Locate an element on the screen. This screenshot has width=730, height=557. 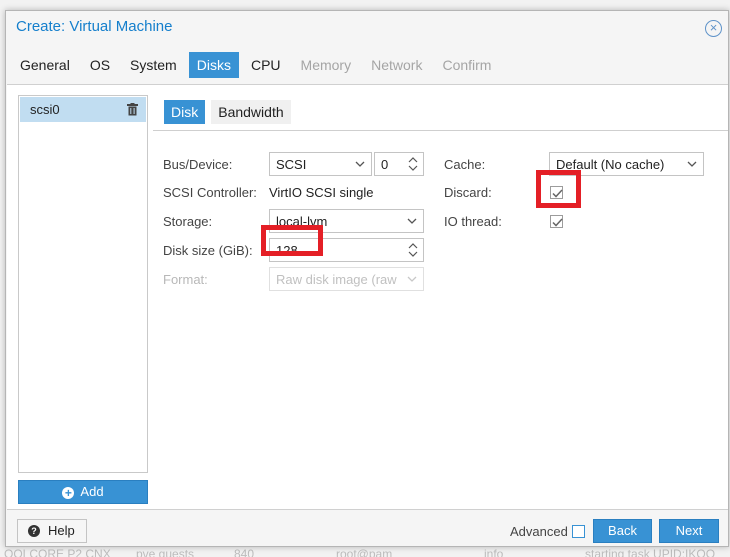
next-button: Next is located at coordinates (689, 531).